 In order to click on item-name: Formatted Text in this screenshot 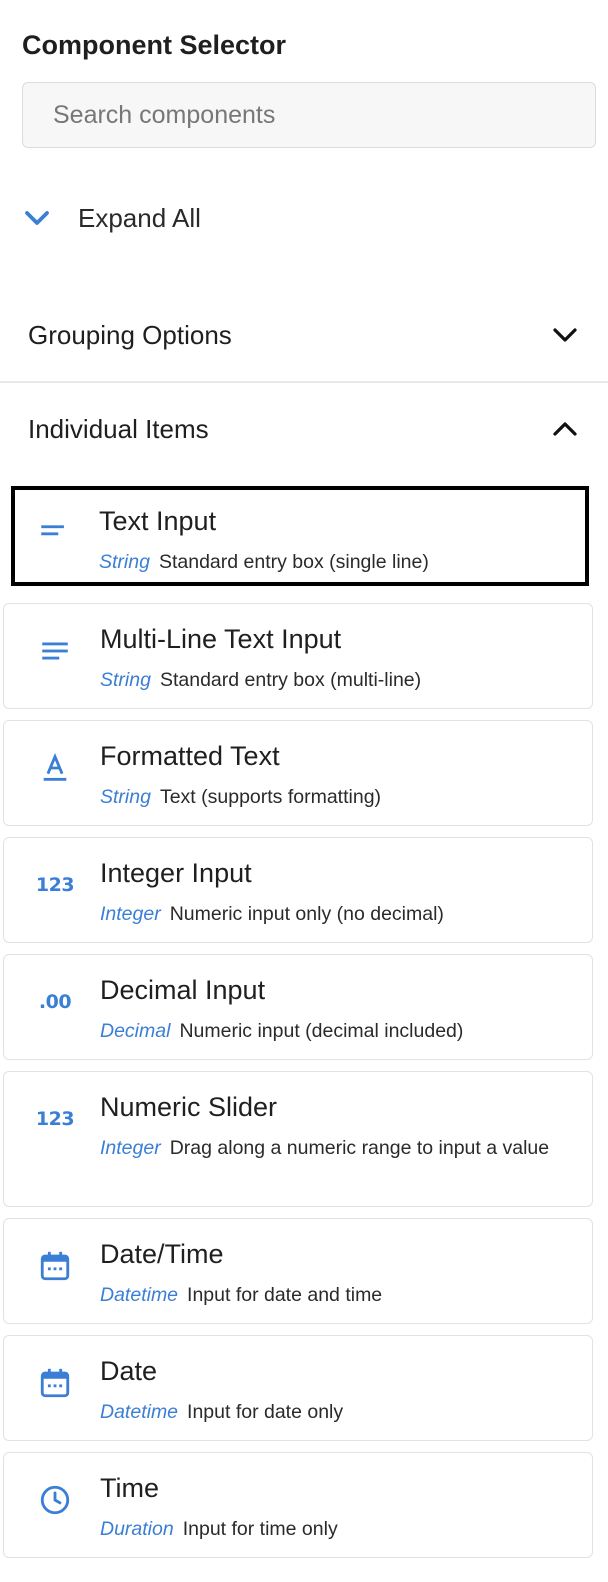, I will do `click(190, 756)`.